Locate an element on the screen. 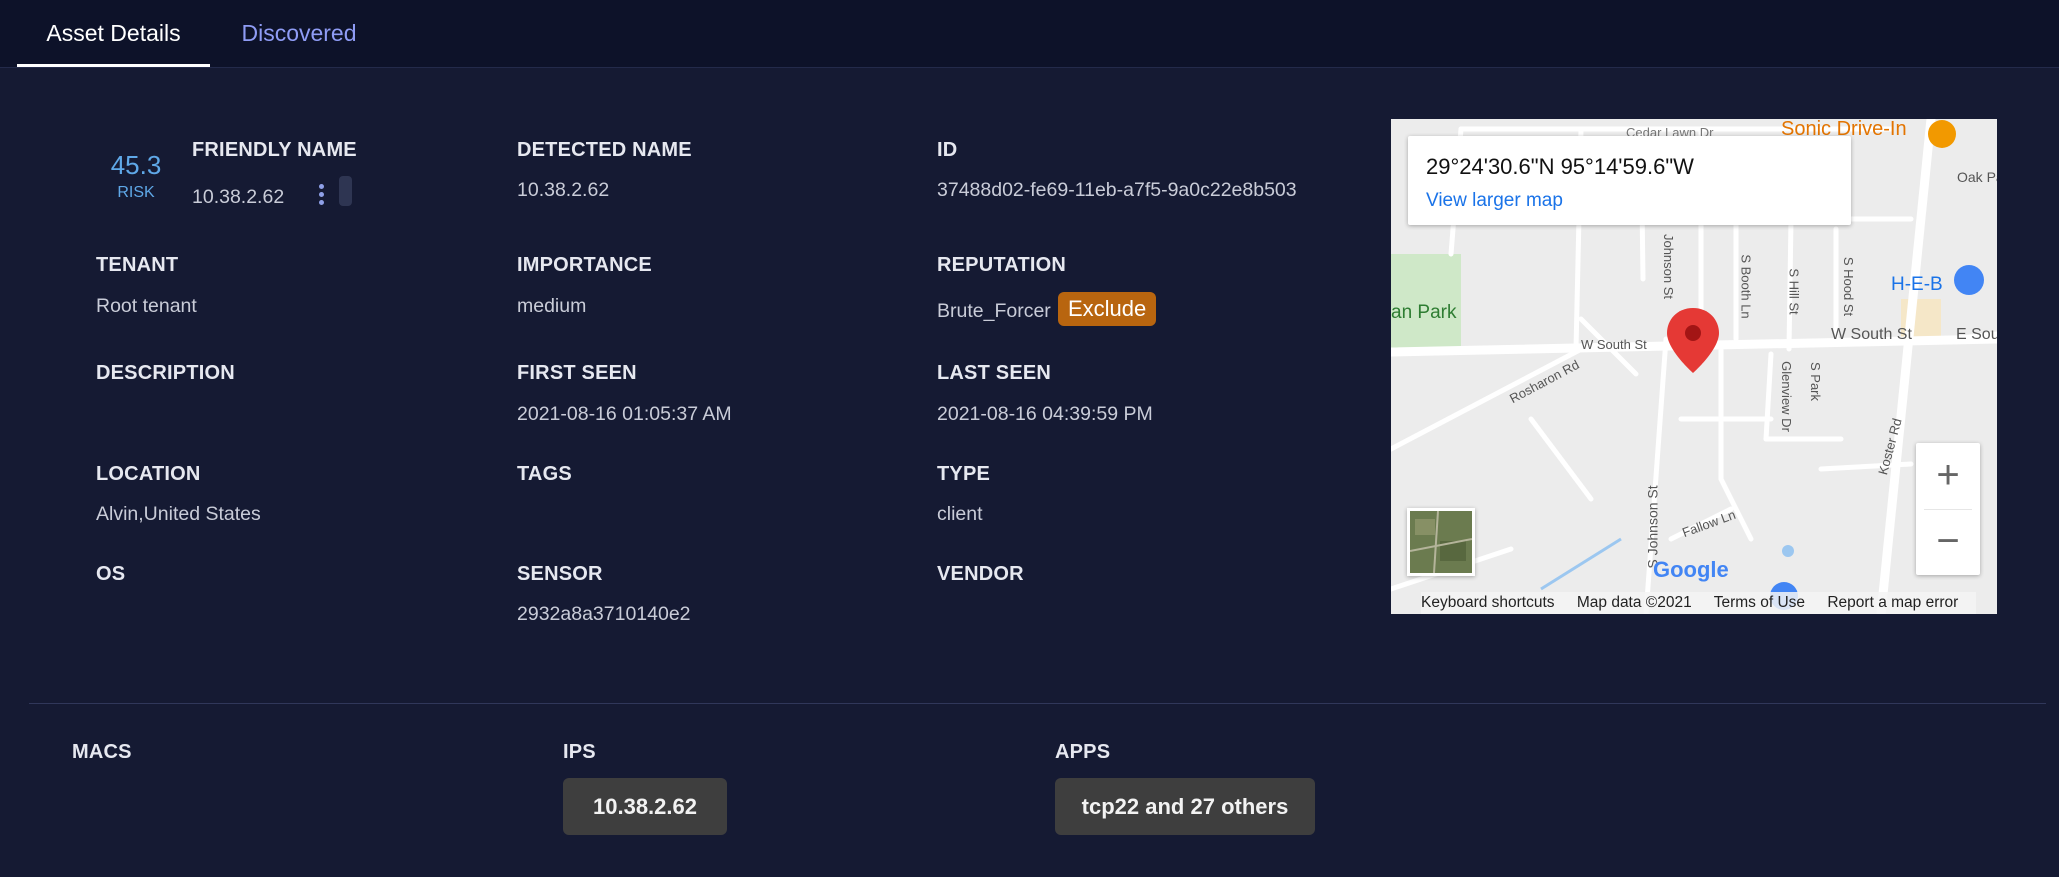 Image resolution: width=2059 pixels, height=877 pixels. first-seen-value: 2021-08-16 01:05:37 AM is located at coordinates (624, 414).